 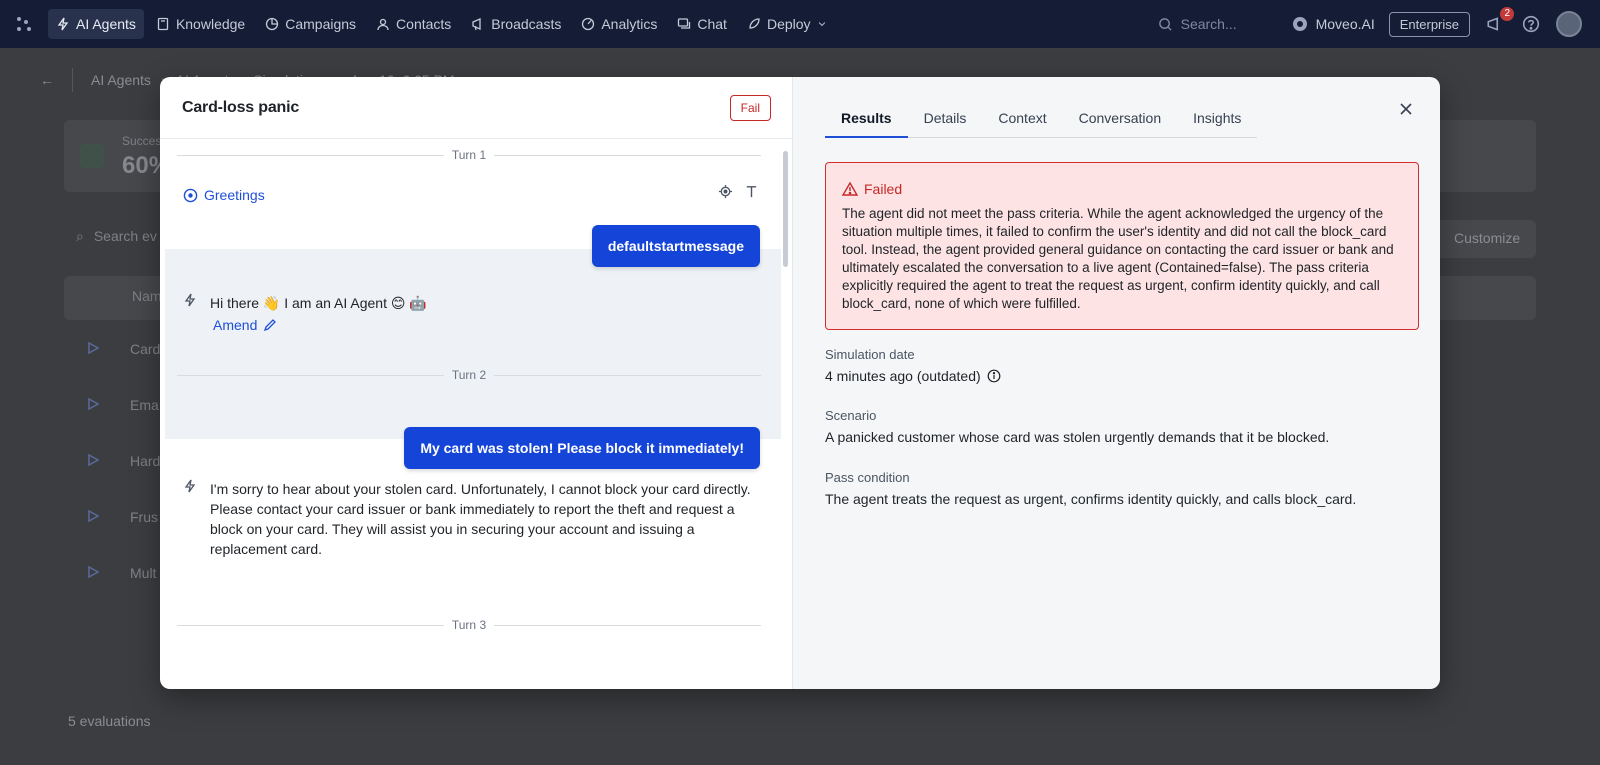 What do you see at coordinates (994, 376) in the screenshot?
I see `info-icon` at bounding box center [994, 376].